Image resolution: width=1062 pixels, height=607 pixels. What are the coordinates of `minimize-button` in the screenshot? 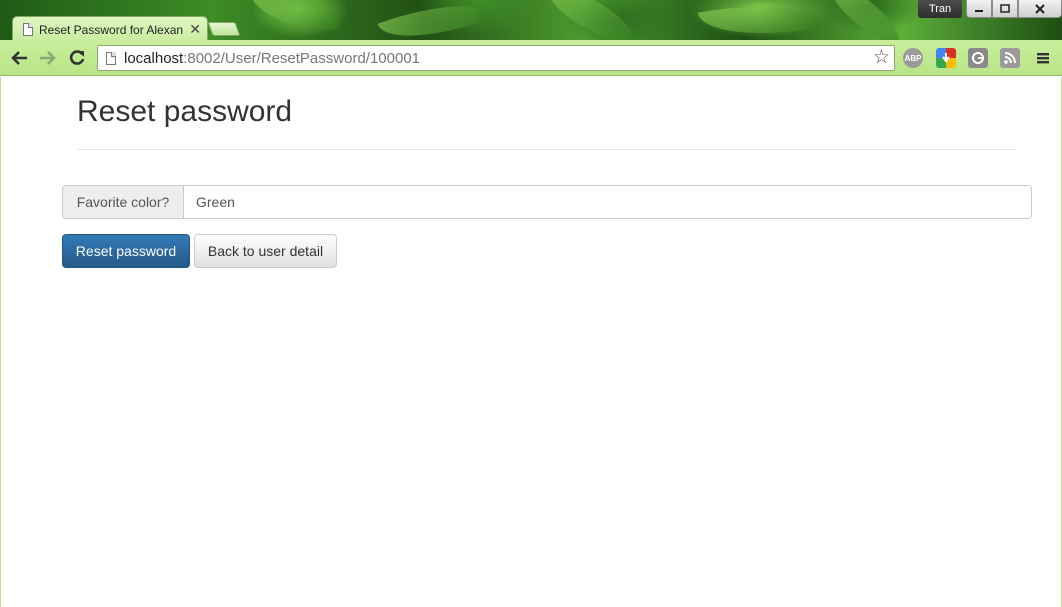 It's located at (979, 9).